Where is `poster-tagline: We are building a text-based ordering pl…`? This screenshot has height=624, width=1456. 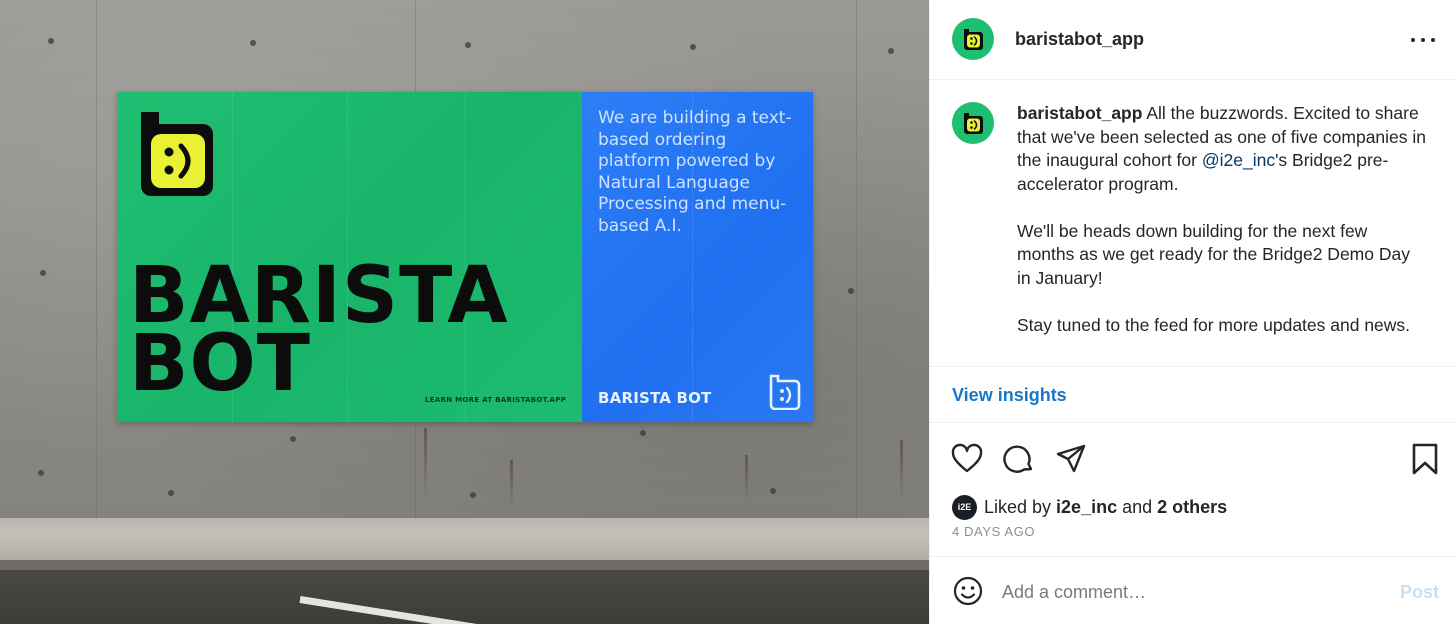 poster-tagline: We are building a text-based ordering pl… is located at coordinates (695, 172).